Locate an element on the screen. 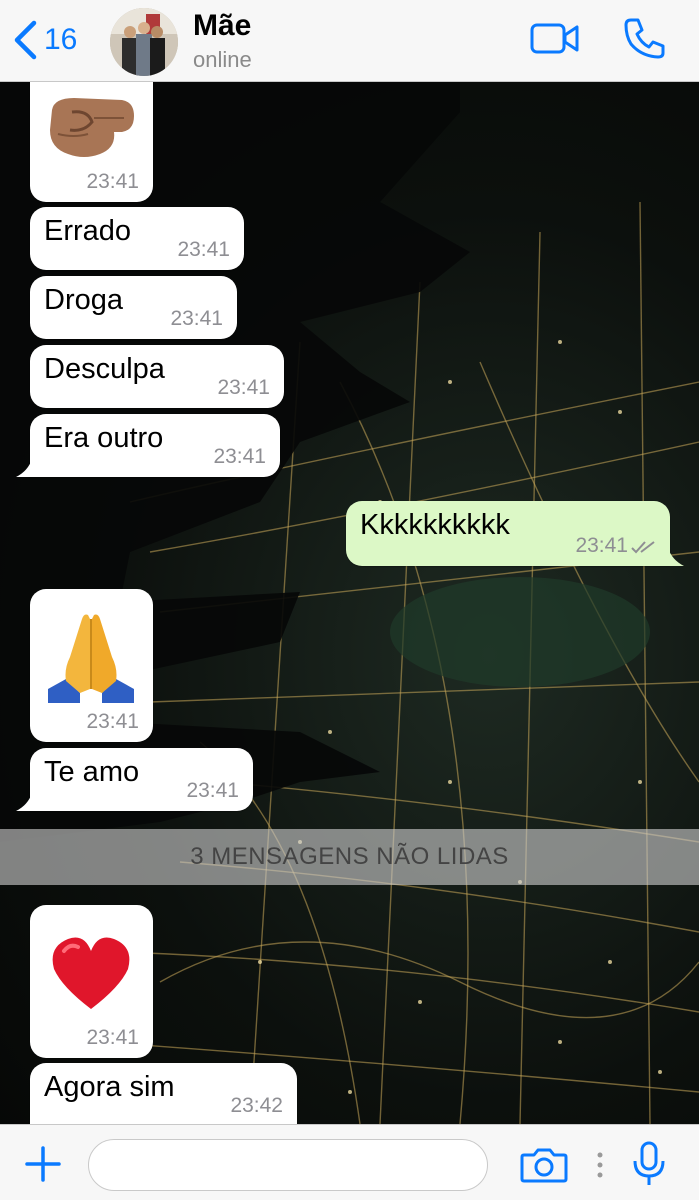  message-bubble-outgoing: Kkkkkkkkkk 23:41 is located at coordinates (515, 533).